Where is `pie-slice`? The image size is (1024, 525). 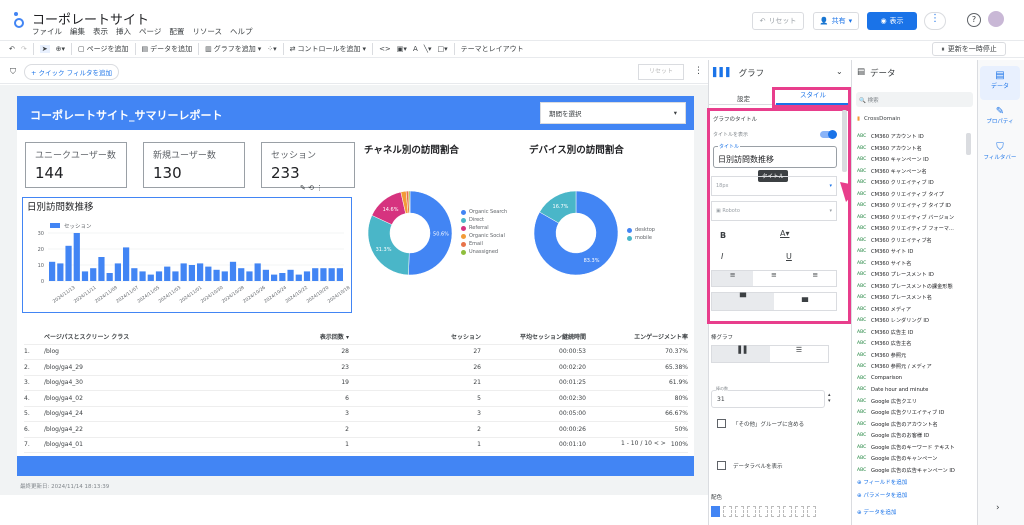
pie-slice is located at coordinates (388, 245).